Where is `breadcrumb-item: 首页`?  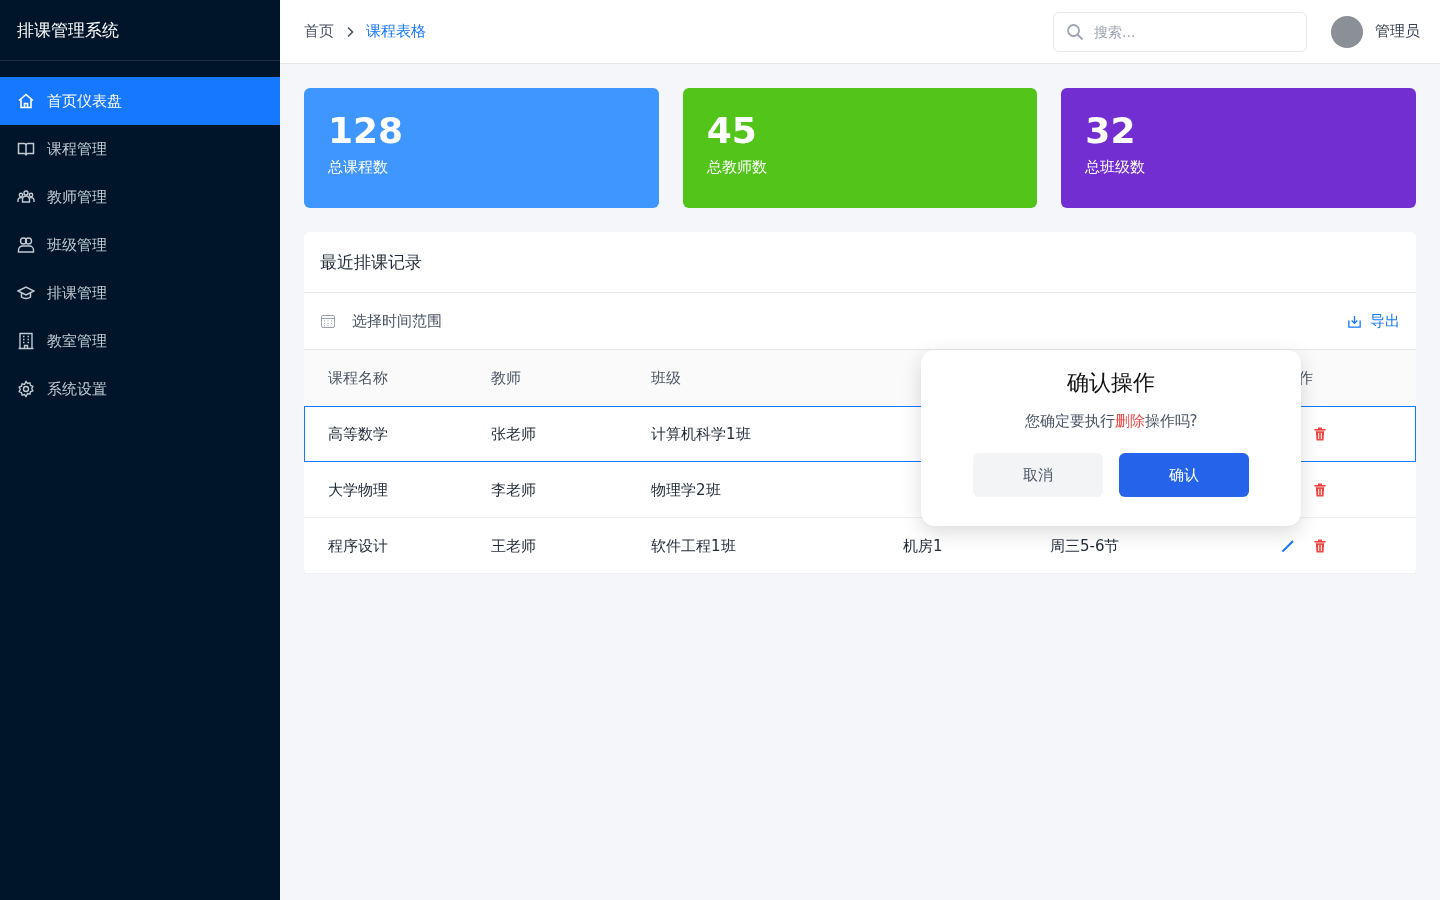 breadcrumb-item: 首页 is located at coordinates (319, 31).